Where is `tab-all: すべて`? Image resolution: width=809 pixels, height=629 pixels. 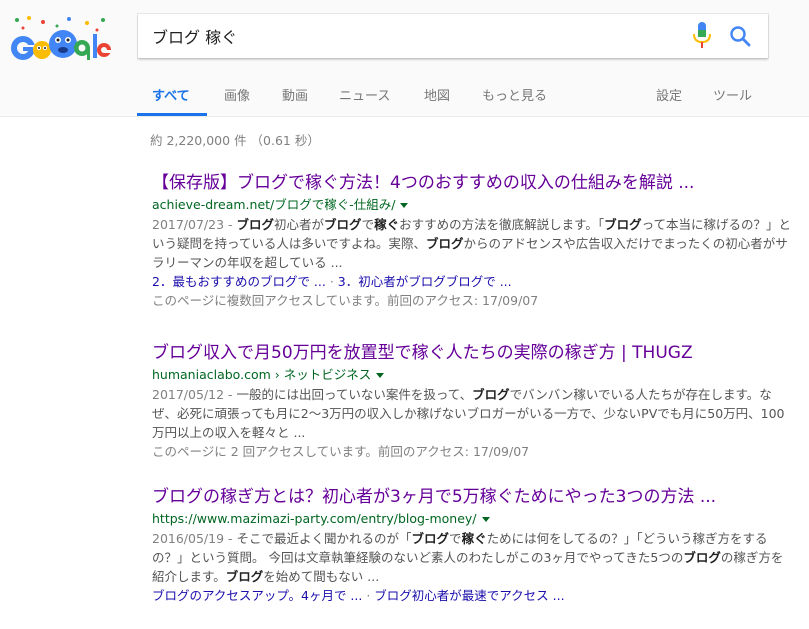
tab-all: すべて is located at coordinates (171, 94).